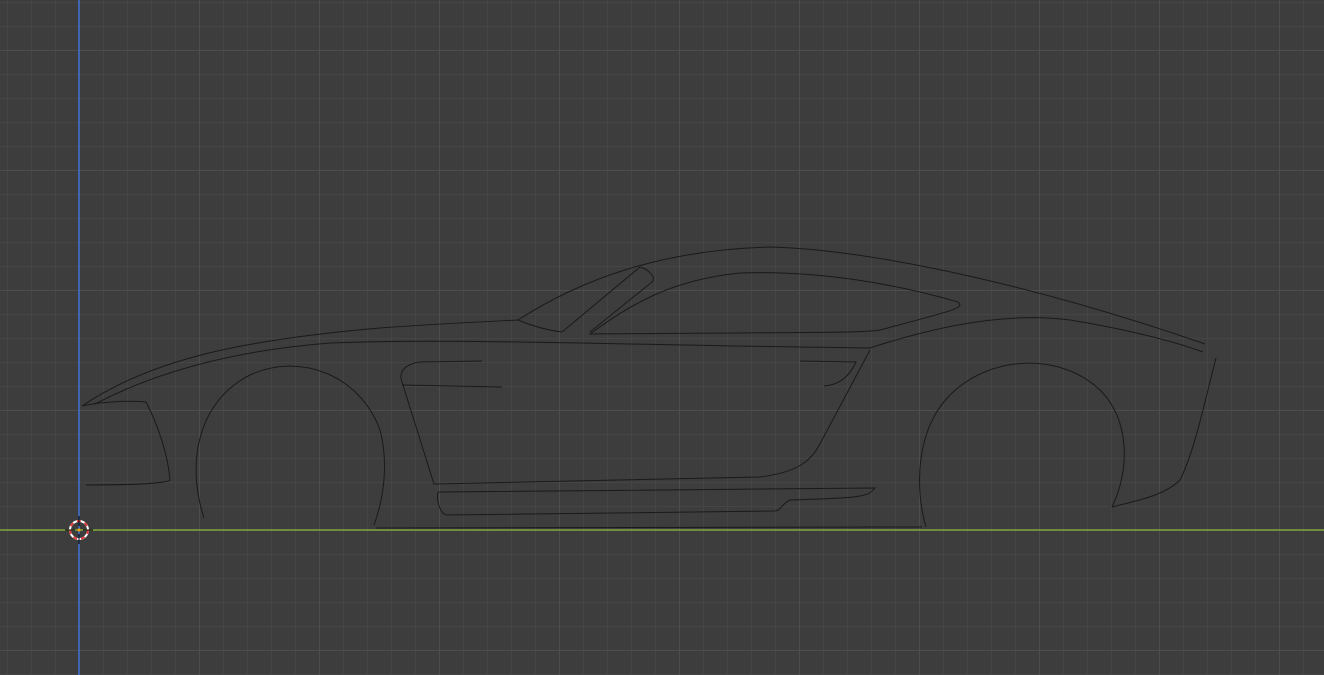 The width and height of the screenshot is (1324, 675). I want to click on roof-outer, so click(861, 295).